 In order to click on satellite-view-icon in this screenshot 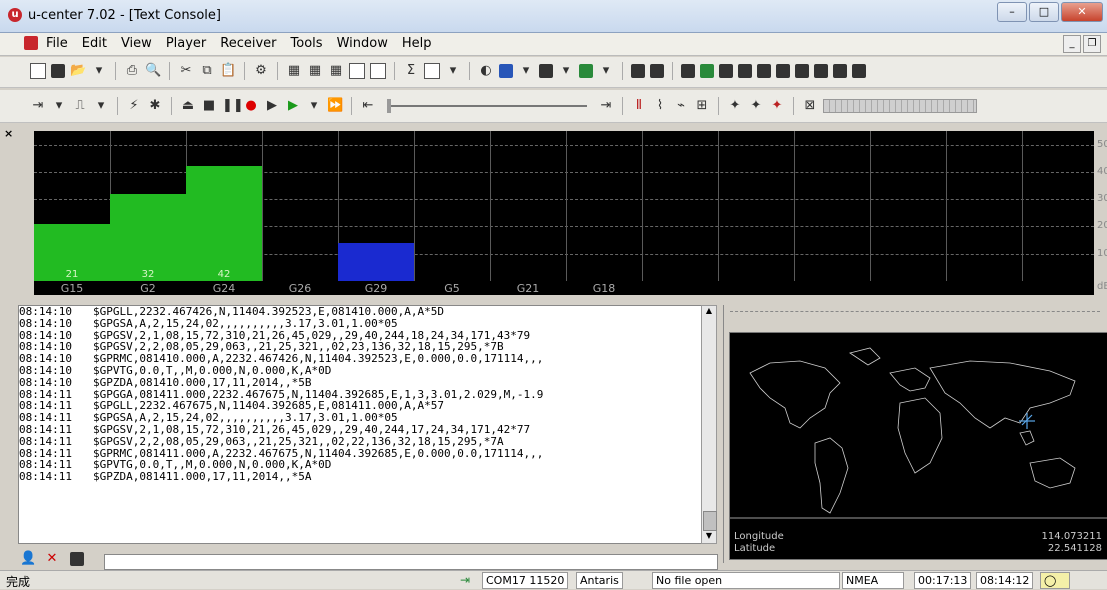, I will do `click(726, 71)`.